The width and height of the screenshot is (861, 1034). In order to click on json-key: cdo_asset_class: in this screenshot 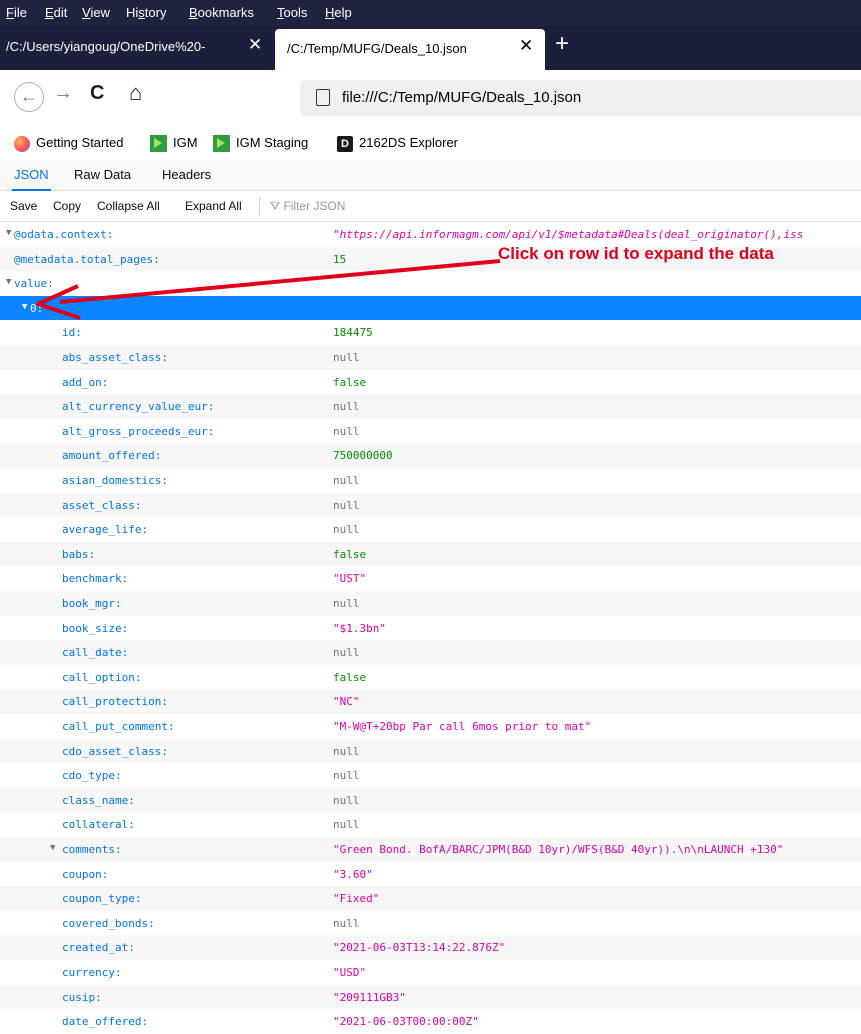, I will do `click(115, 751)`.